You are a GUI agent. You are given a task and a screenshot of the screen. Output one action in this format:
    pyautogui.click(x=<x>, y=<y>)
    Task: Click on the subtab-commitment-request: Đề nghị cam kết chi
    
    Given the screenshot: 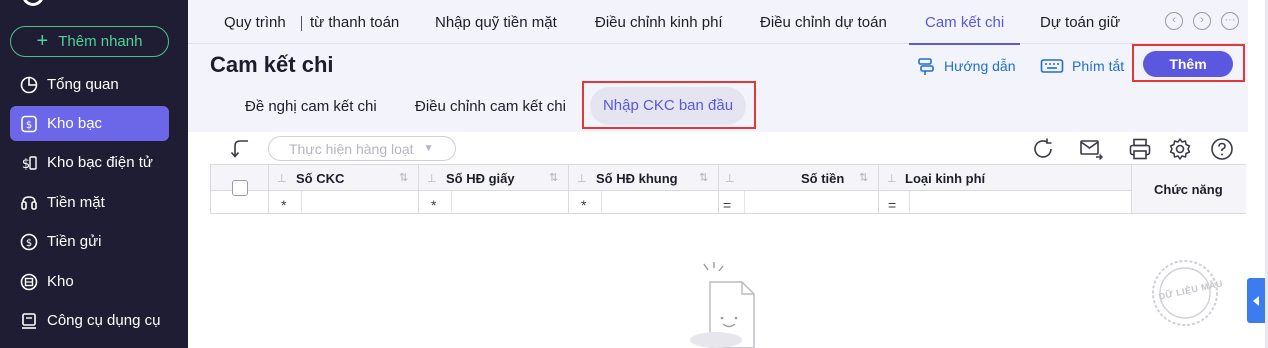 What is the action you would take?
    pyautogui.click(x=311, y=106)
    